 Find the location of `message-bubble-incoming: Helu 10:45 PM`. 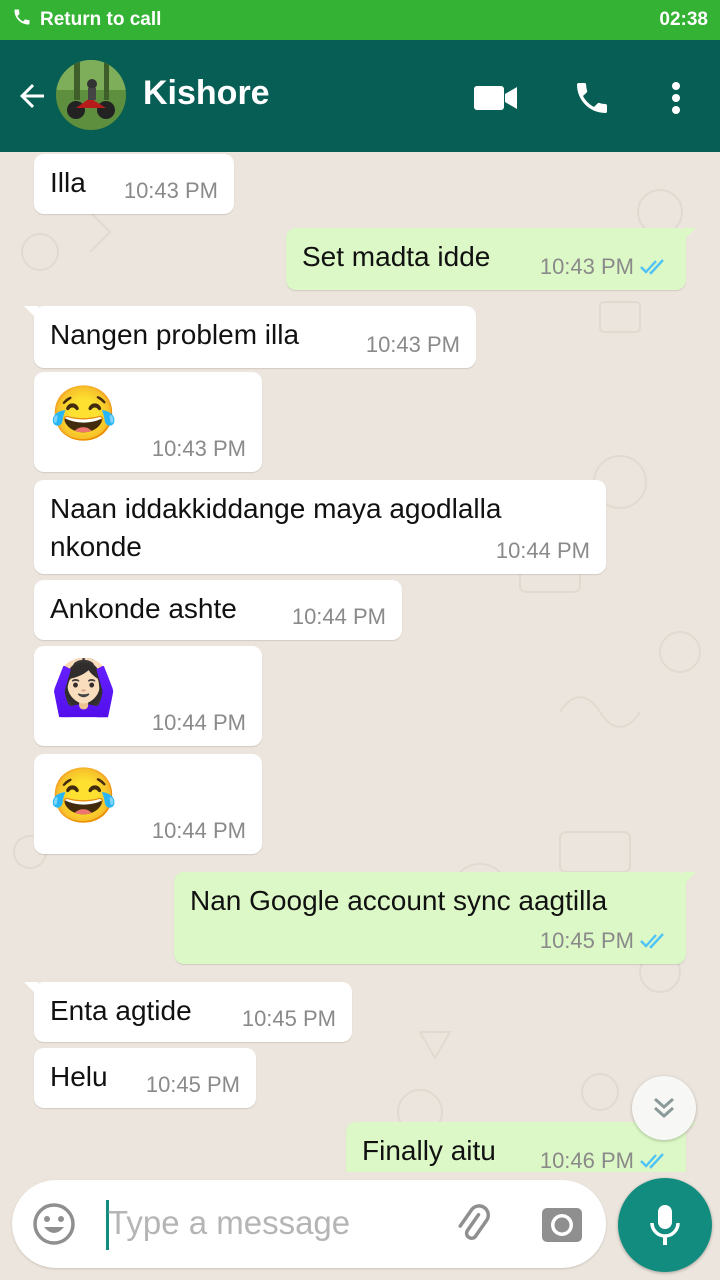

message-bubble-incoming: Helu 10:45 PM is located at coordinates (145, 1078).